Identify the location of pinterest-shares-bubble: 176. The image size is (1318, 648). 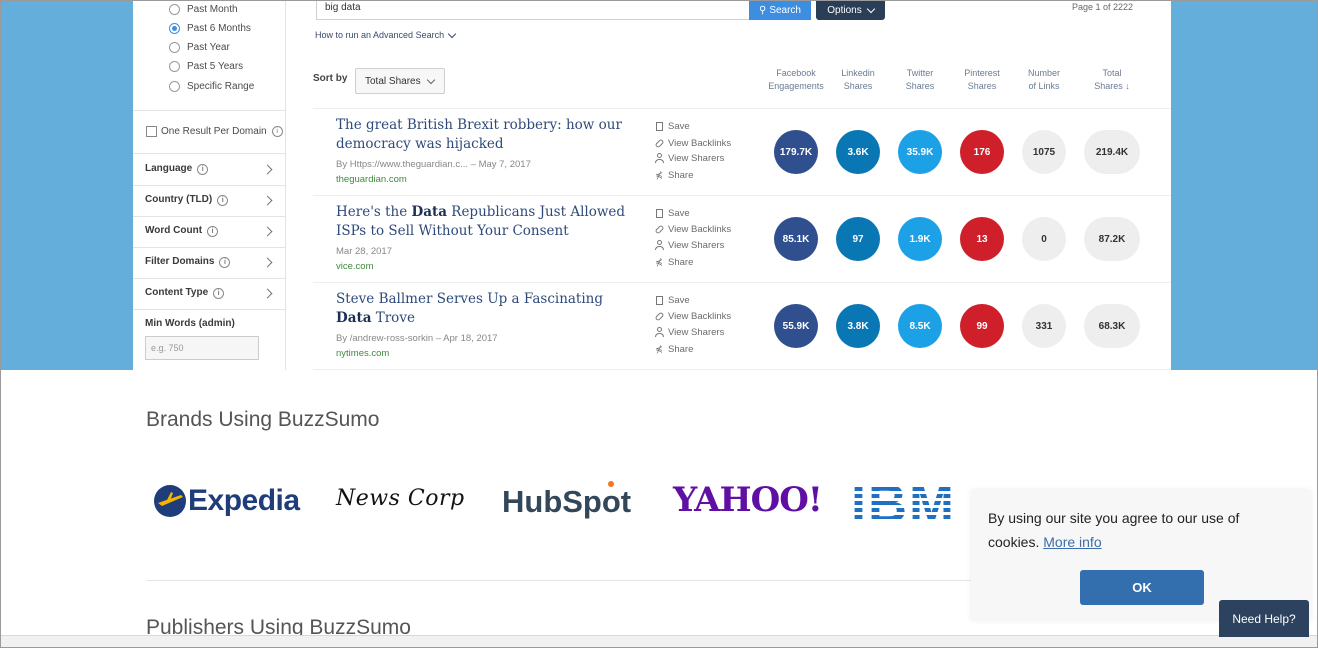
(982, 152).